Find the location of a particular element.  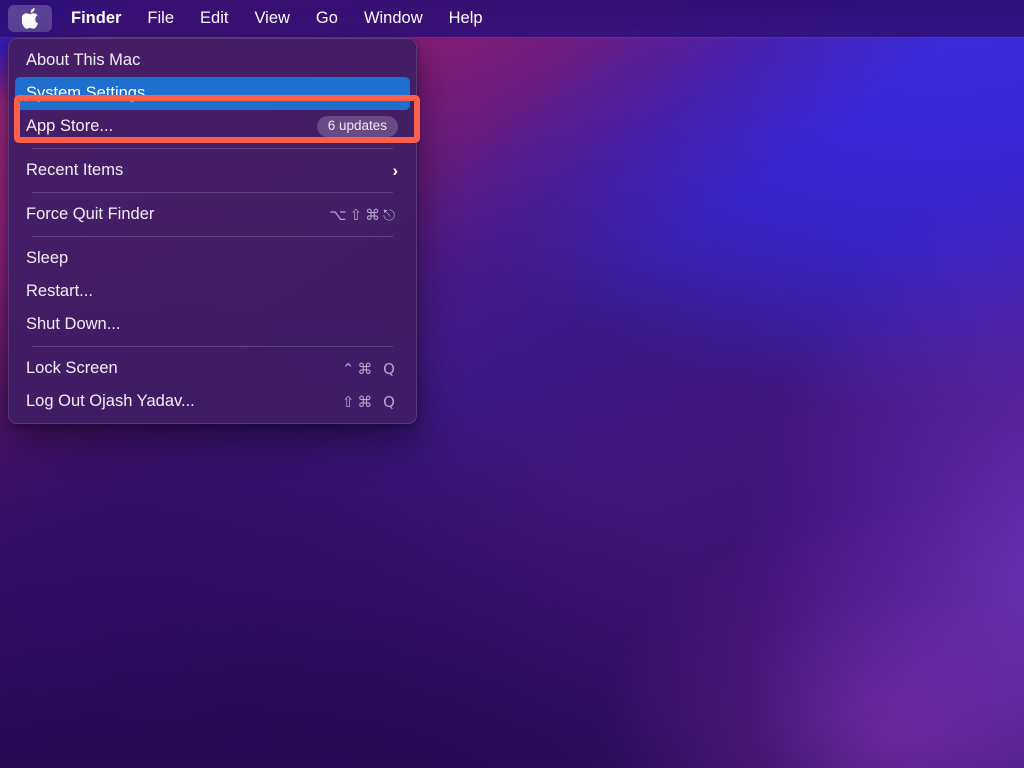

menu-item-lock-screen: Lock Screen ⌃⌘ Q is located at coordinates (212, 368).